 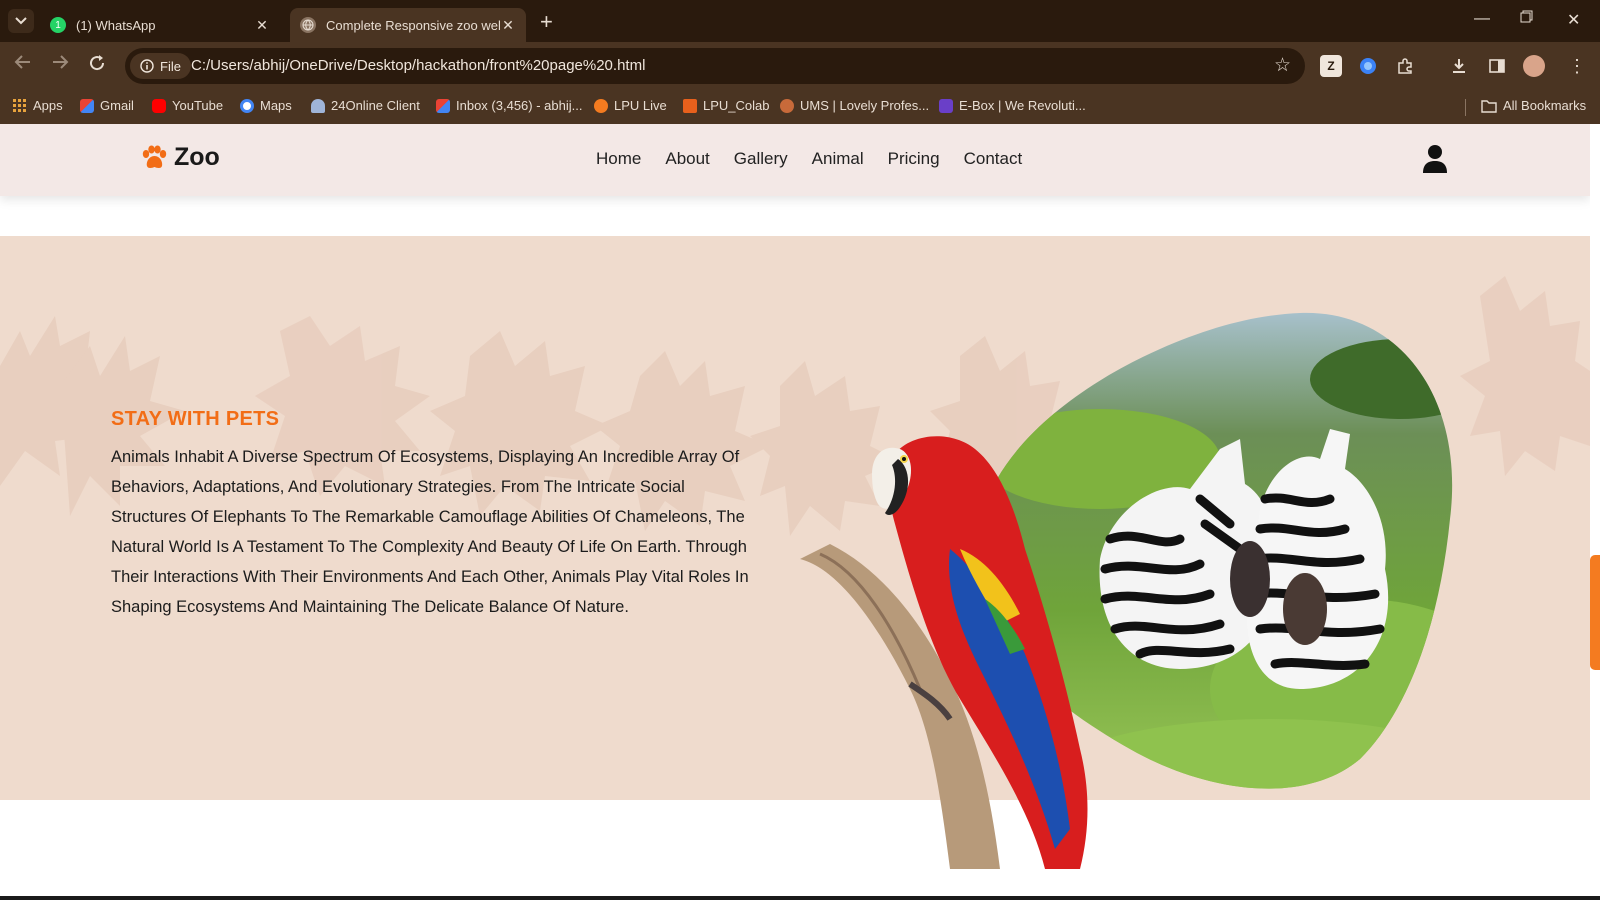 What do you see at coordinates (60, 64) in the screenshot?
I see `forward-arrow-icon` at bounding box center [60, 64].